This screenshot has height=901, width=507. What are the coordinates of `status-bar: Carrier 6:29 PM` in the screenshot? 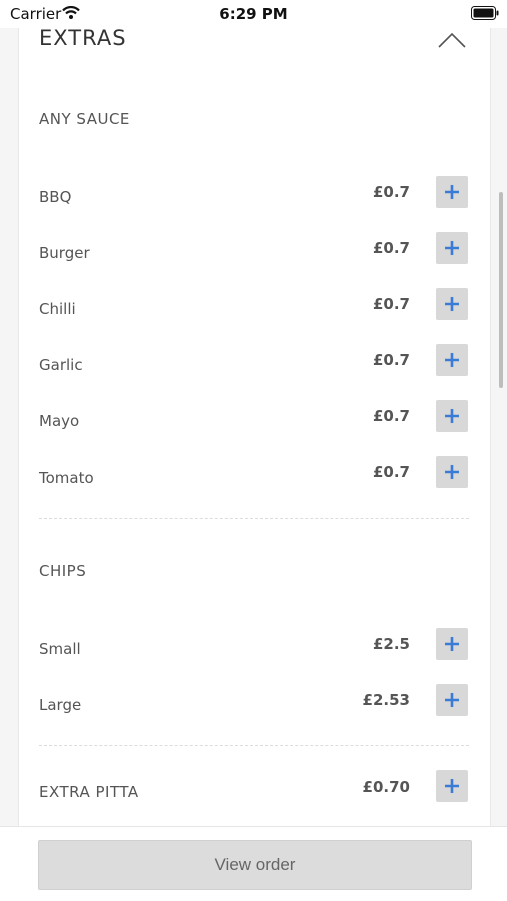 It's located at (253, 14).